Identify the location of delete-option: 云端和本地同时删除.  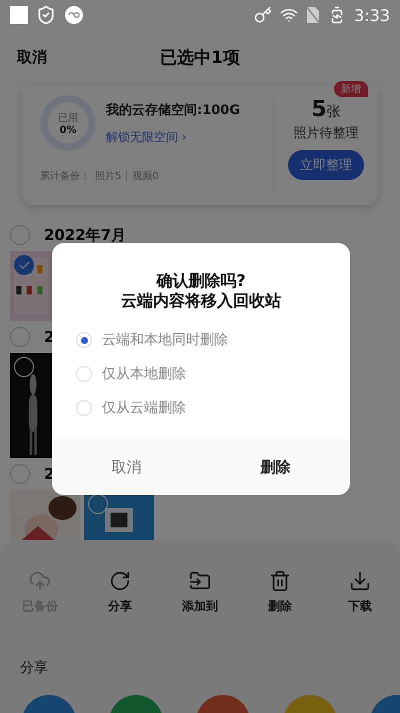
(213, 340).